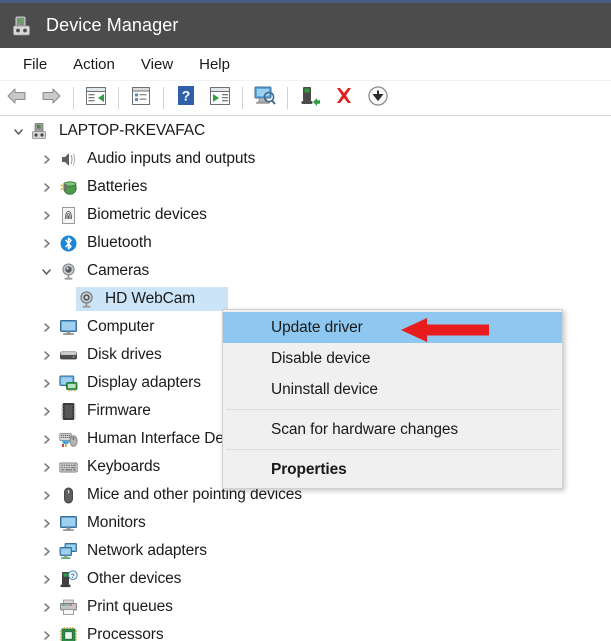 This screenshot has height=641, width=611. Describe the element at coordinates (392, 358) in the screenshot. I see `ctx-disable-device: Disable device` at that location.